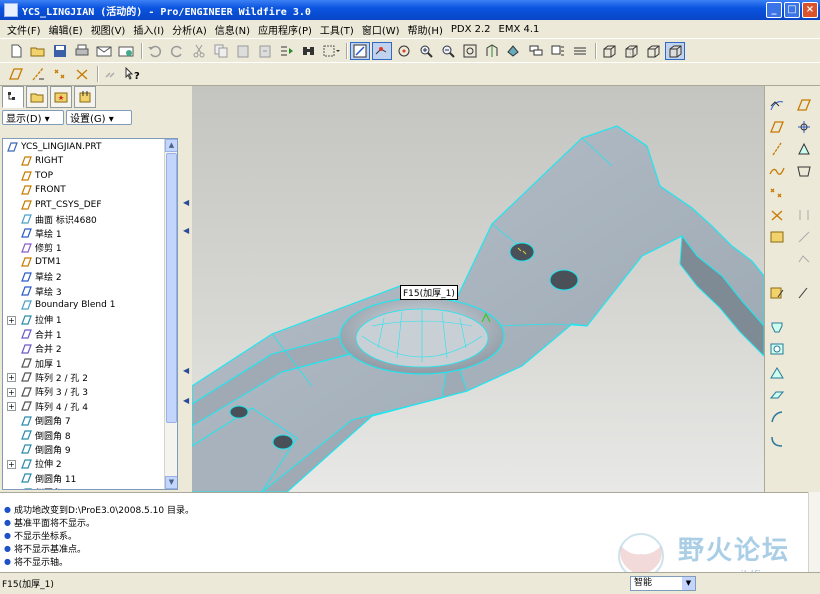 This screenshot has width=820, height=594. Describe the element at coordinates (60, 51) in the screenshot. I see `save-icon` at that location.